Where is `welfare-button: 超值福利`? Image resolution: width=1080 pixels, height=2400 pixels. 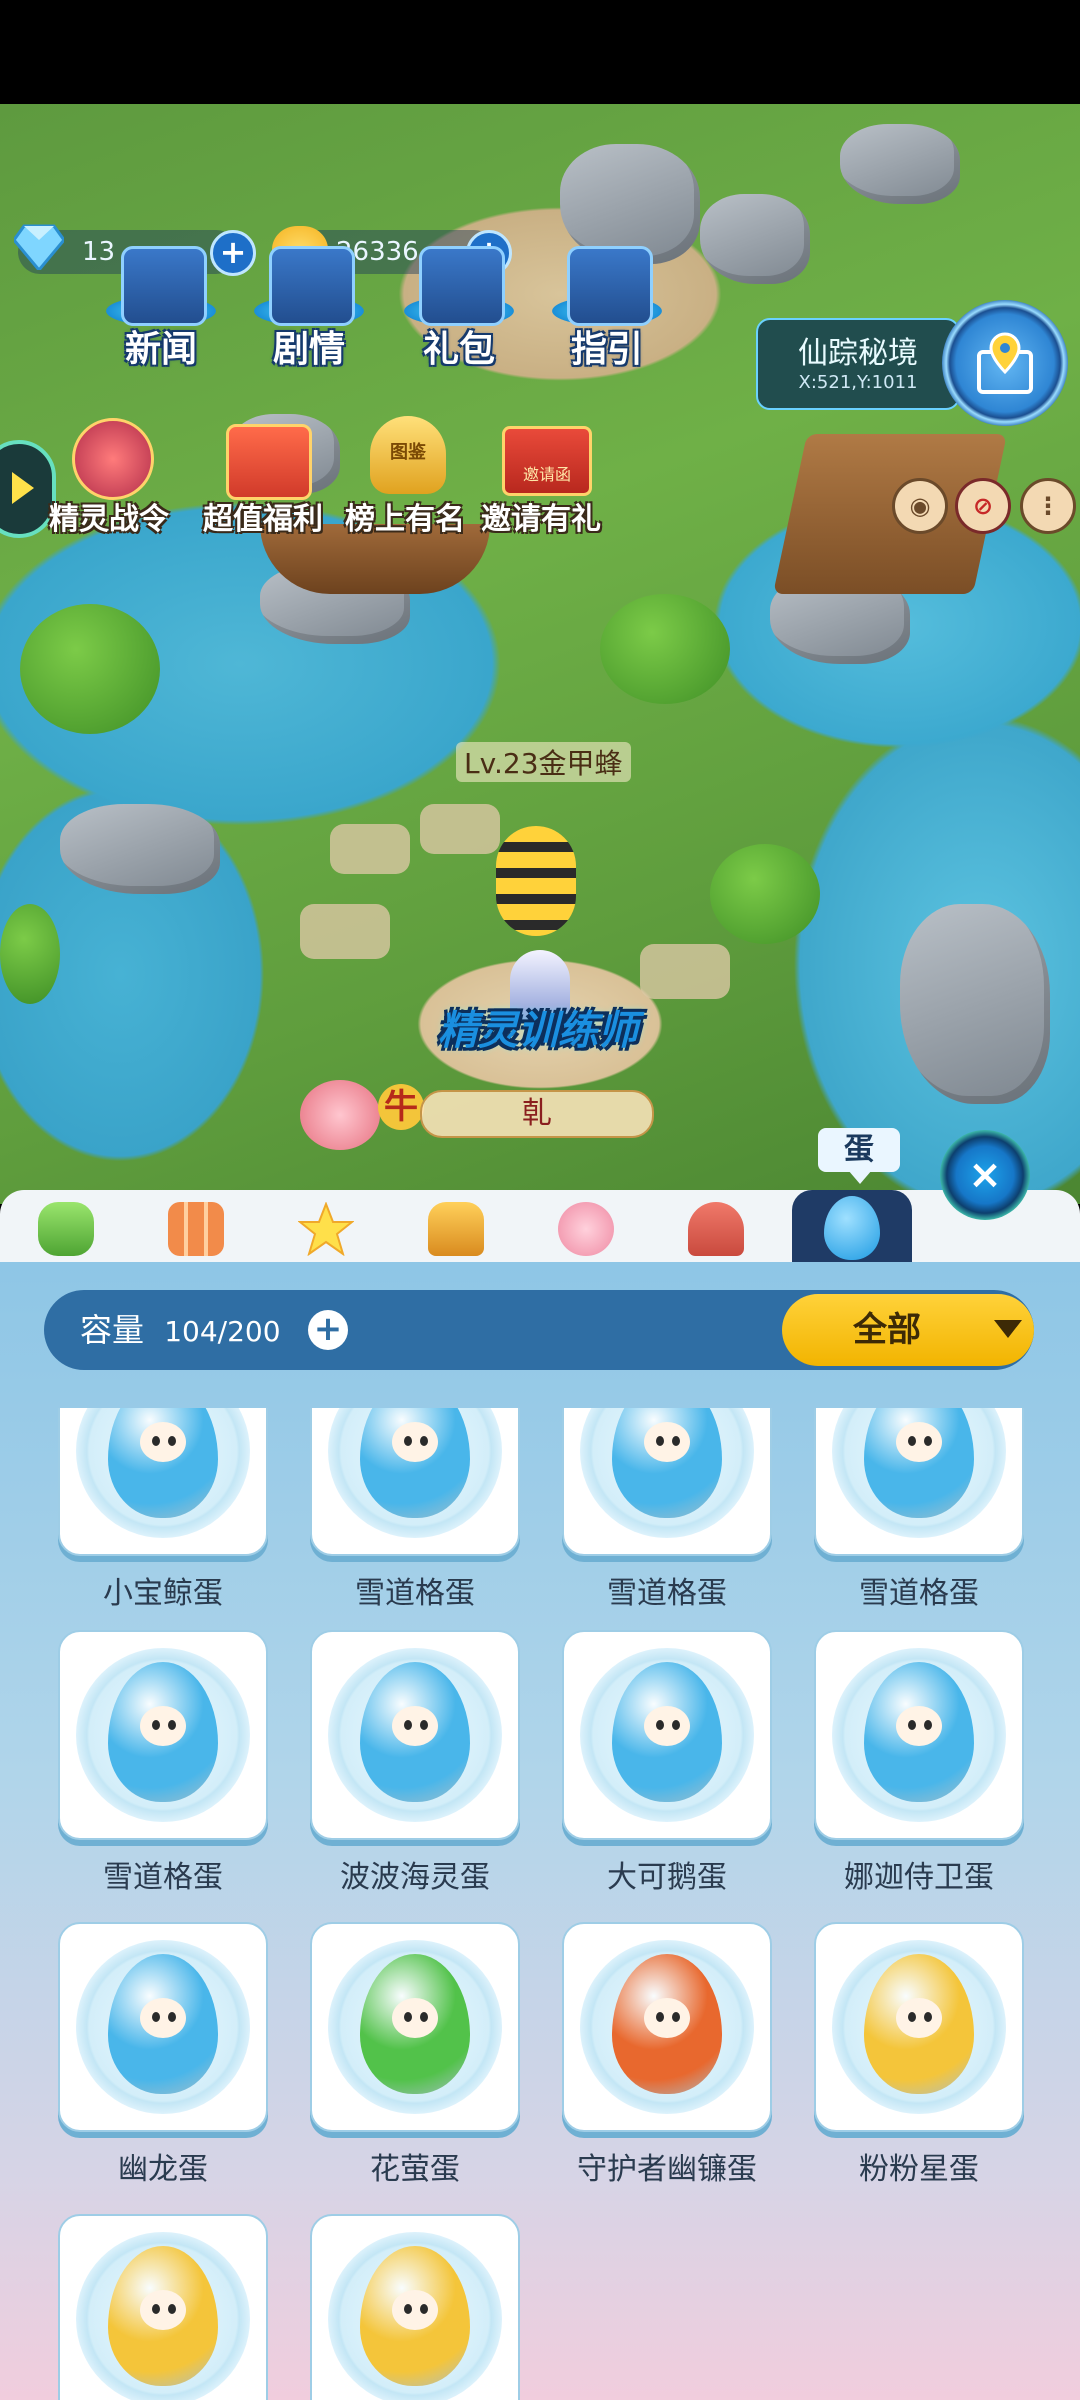
welfare-button: 超值福利 is located at coordinates (263, 475).